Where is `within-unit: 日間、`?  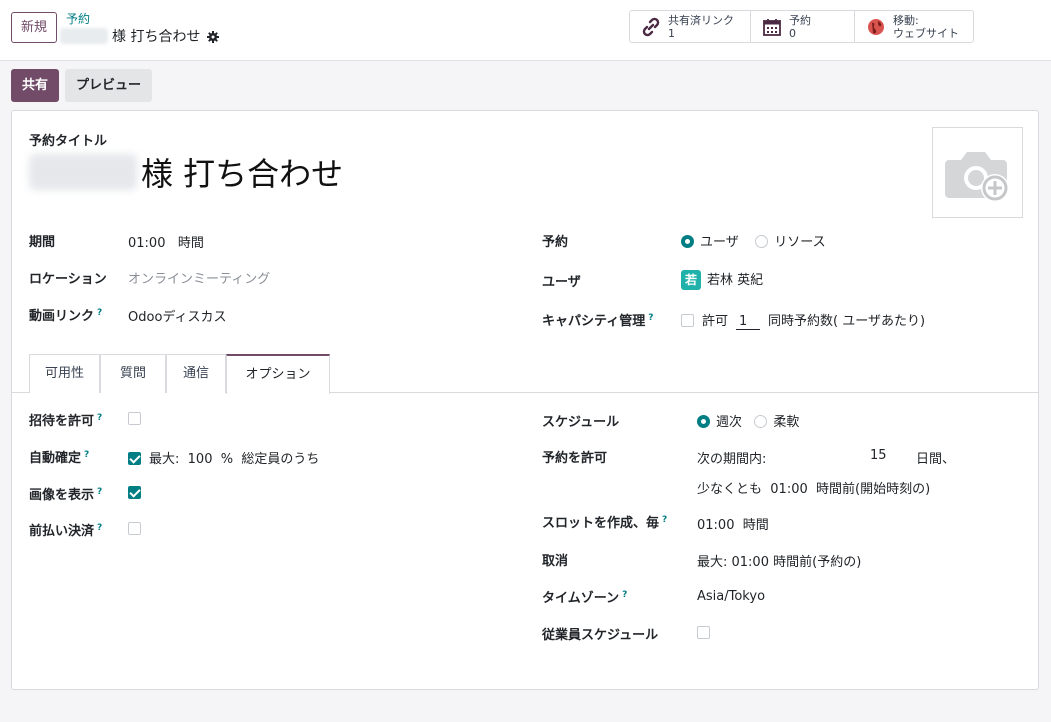
within-unit: 日間、 is located at coordinates (936, 459).